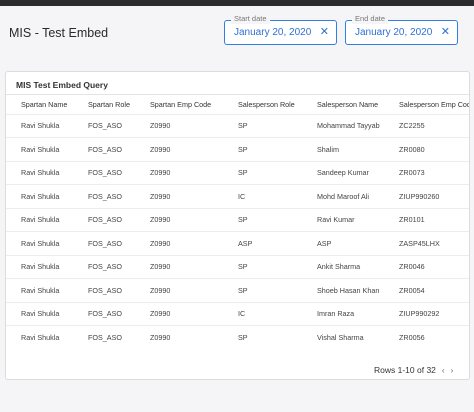 The height and width of the screenshot is (412, 474). What do you see at coordinates (343, 105) in the screenshot?
I see `column-header: Salesperson Name` at bounding box center [343, 105].